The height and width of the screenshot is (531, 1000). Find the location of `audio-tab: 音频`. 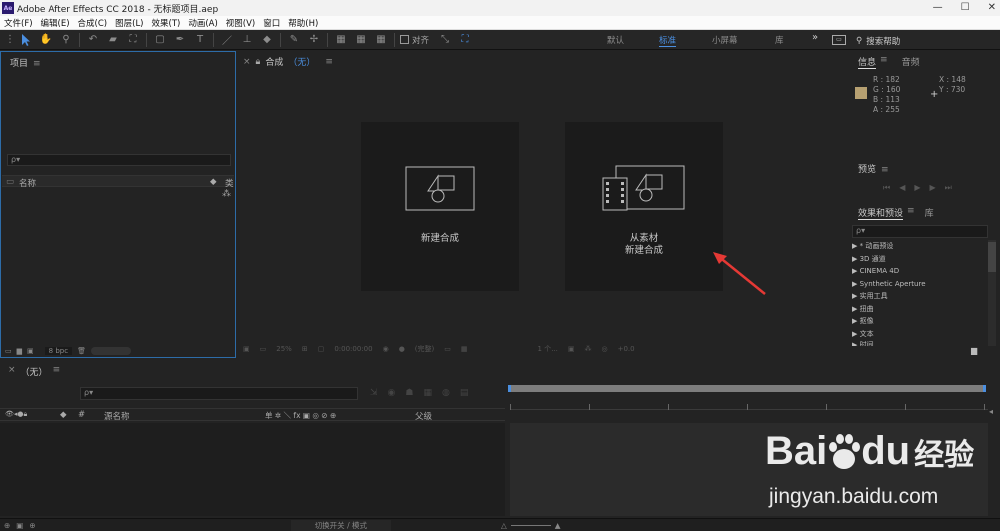

audio-tab: 音频 is located at coordinates (911, 62).